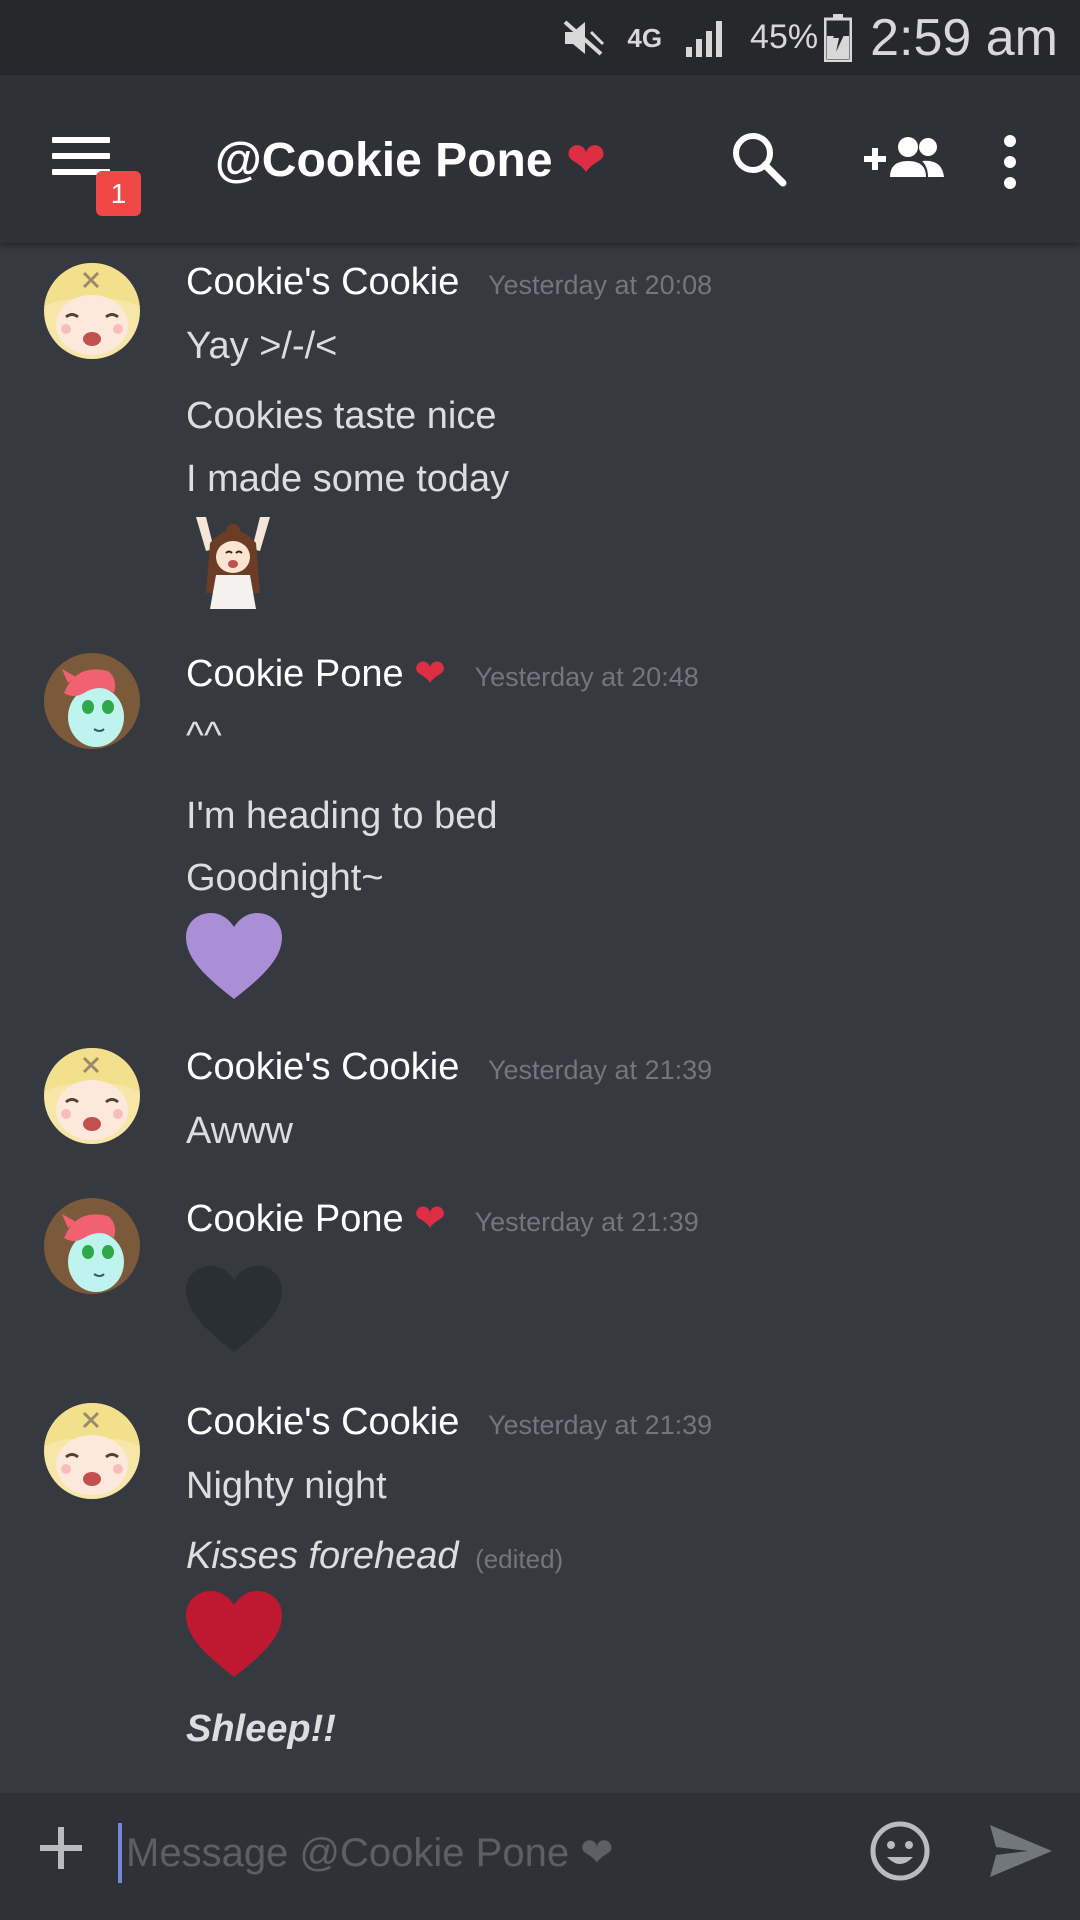 The image size is (1080, 1920). I want to click on notification-badge: 1, so click(118, 193).